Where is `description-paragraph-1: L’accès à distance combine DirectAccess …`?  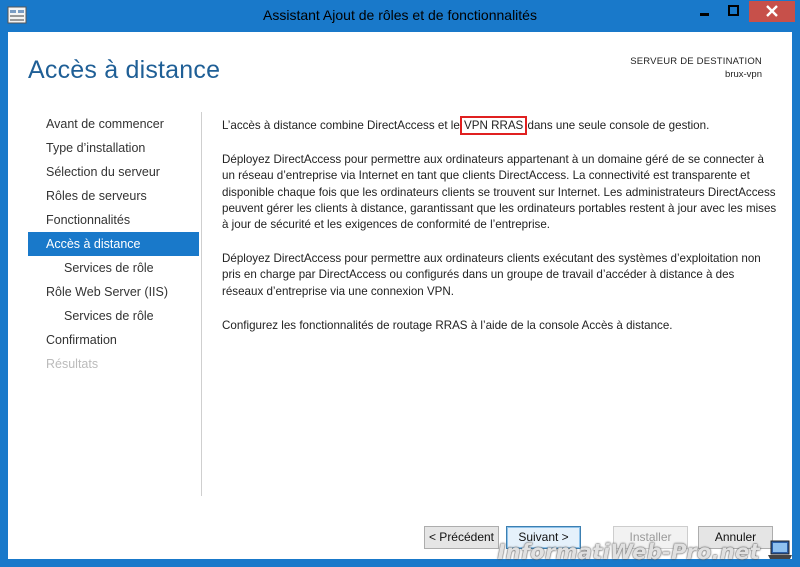
description-paragraph-1: L’accès à distance combine DirectAccess … is located at coordinates (499, 125).